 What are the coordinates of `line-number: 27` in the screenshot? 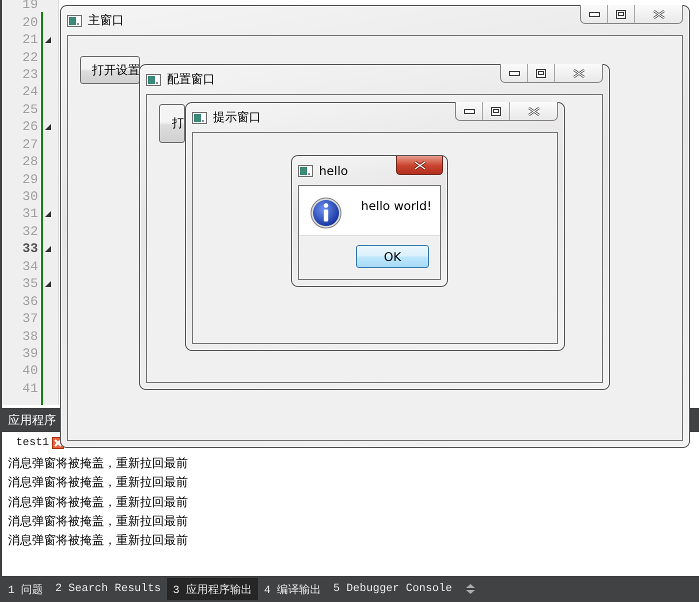 It's located at (29, 144).